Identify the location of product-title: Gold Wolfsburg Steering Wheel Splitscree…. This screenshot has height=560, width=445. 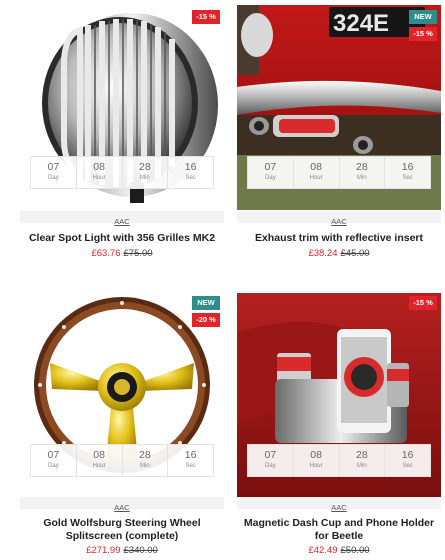
(122, 530).